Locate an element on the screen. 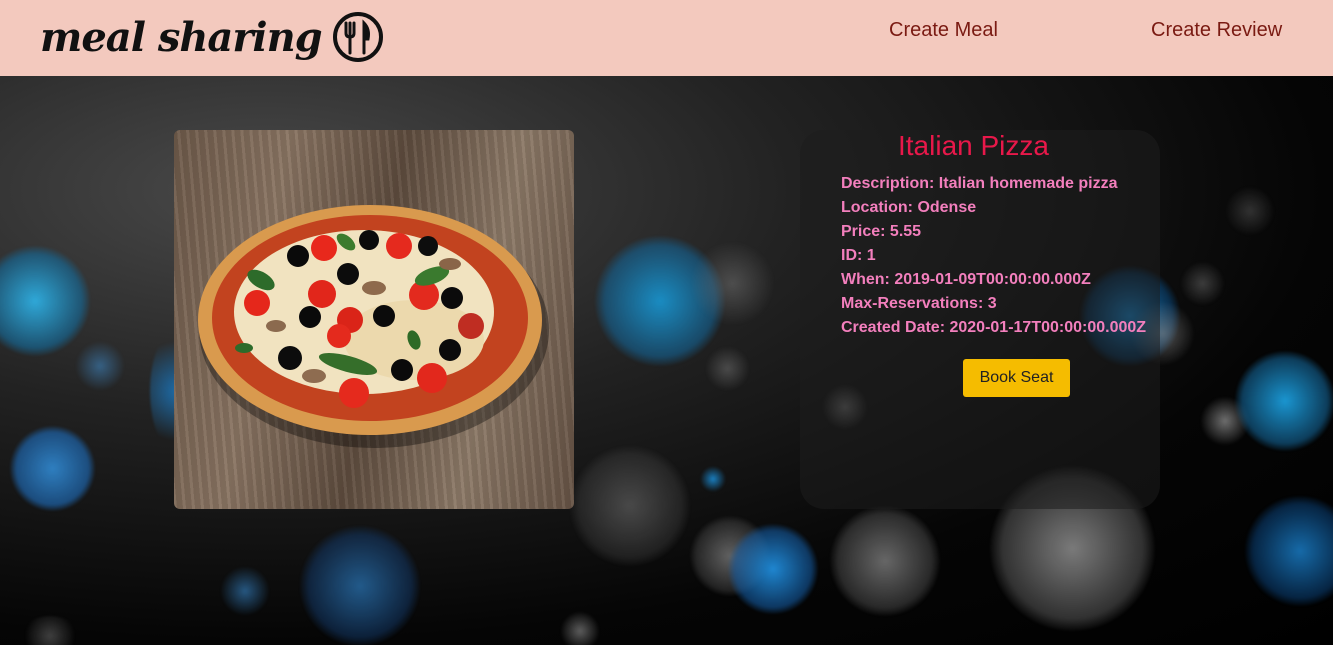 This screenshot has height=645, width=1333. logo-text: meal sharing is located at coordinates (181, 37).